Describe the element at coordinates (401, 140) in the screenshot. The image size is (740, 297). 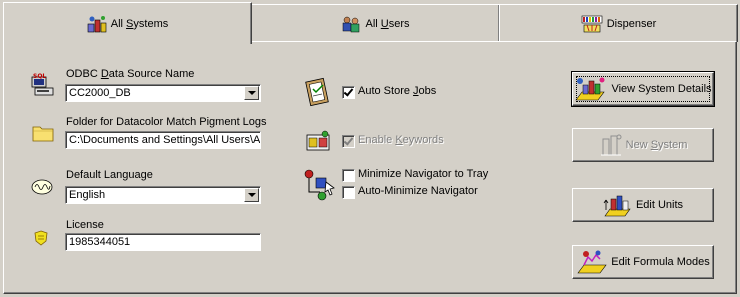
I see `enable-keywords-label: Enable Keywords` at that location.